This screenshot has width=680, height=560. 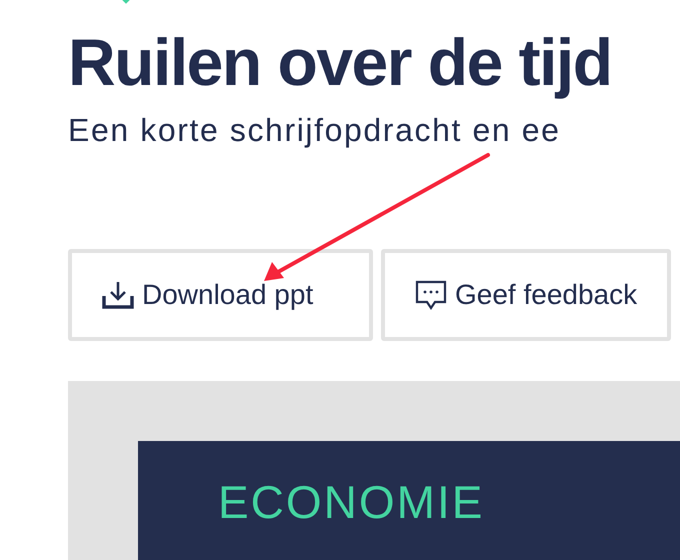 I want to click on page-title: Ruilen over de tijd, so click(x=340, y=62).